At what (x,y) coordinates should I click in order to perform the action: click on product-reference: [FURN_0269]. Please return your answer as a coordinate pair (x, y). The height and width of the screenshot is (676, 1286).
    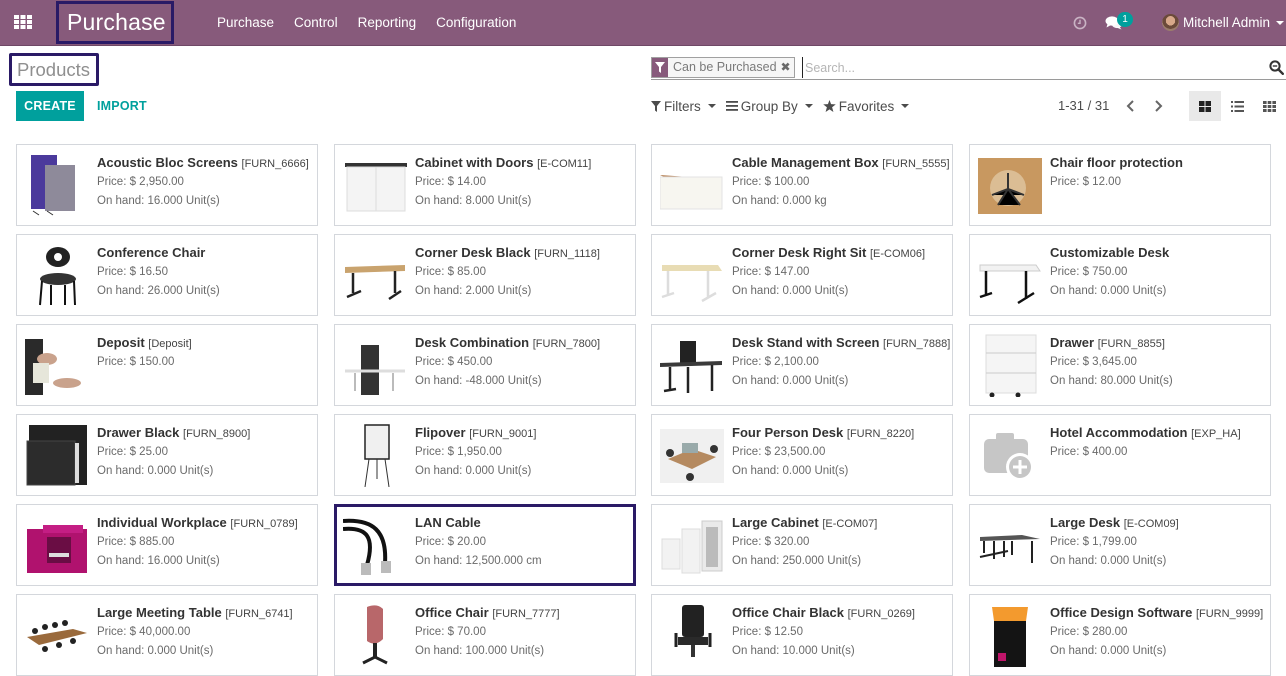
    Looking at the image, I should click on (881, 614).